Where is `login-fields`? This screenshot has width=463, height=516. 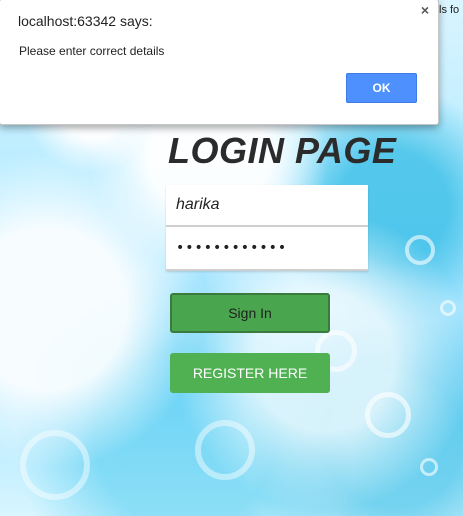
login-fields is located at coordinates (267, 228).